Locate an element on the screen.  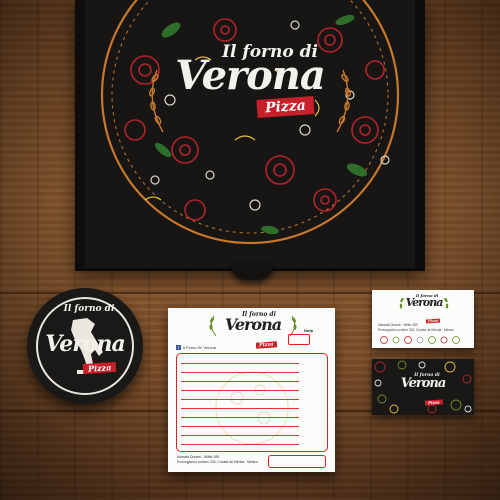
business-card-back: Il forno di Verona Pizza is located at coordinates (423, 387).